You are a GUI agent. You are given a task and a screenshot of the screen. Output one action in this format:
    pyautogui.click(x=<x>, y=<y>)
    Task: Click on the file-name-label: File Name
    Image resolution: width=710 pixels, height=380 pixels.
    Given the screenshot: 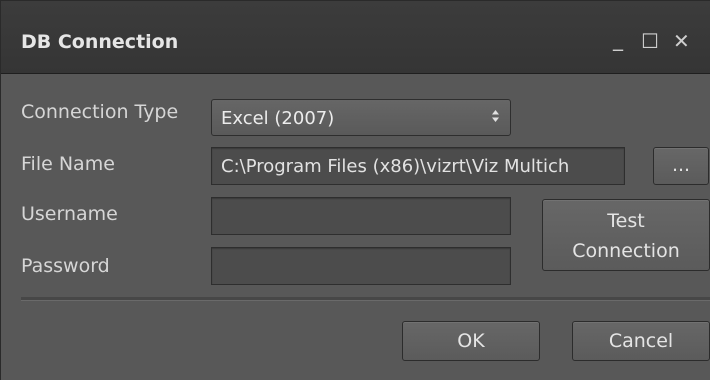 What is the action you would take?
    pyautogui.click(x=68, y=164)
    